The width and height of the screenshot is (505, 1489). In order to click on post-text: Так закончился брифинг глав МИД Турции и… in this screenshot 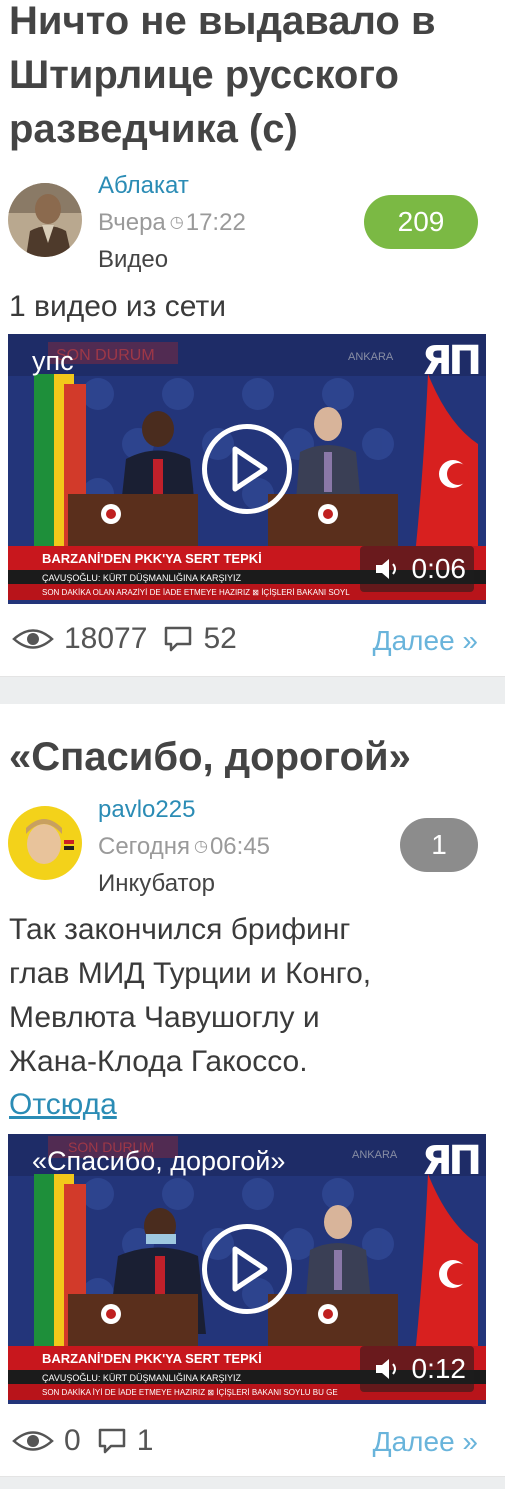, I will do `click(190, 995)`.